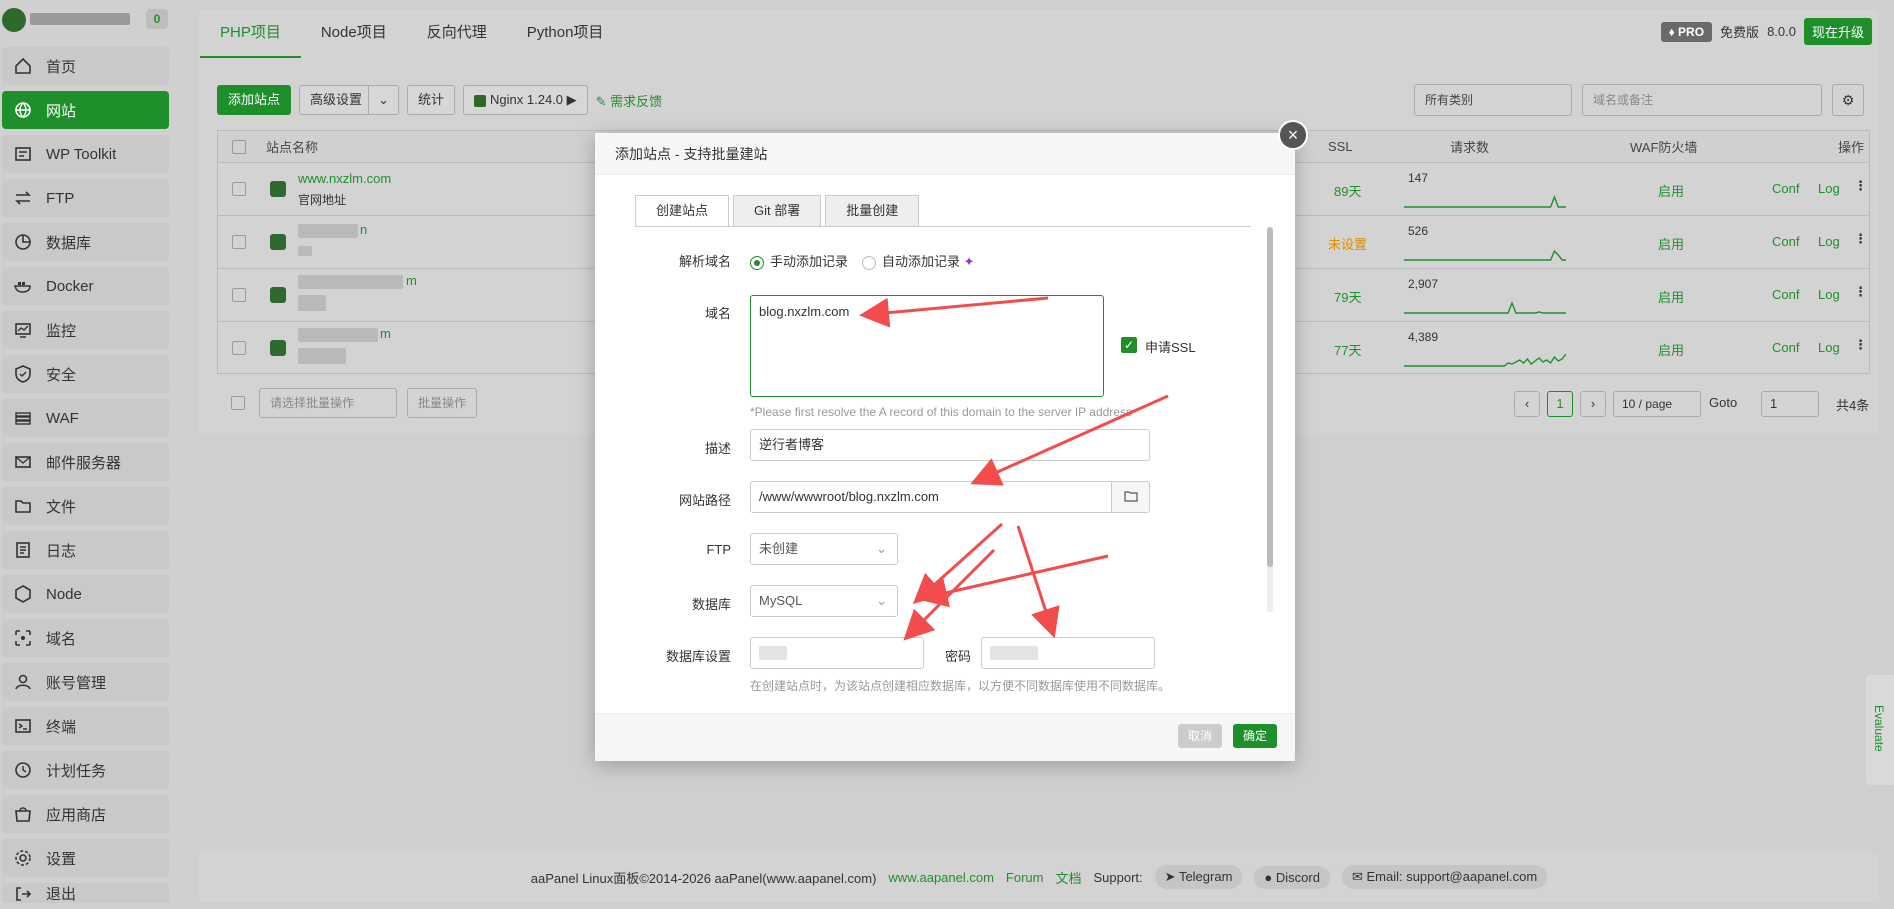 The width and height of the screenshot is (1894, 909). What do you see at coordinates (1347, 190) in the screenshot?
I see `ssl-days: 89天` at bounding box center [1347, 190].